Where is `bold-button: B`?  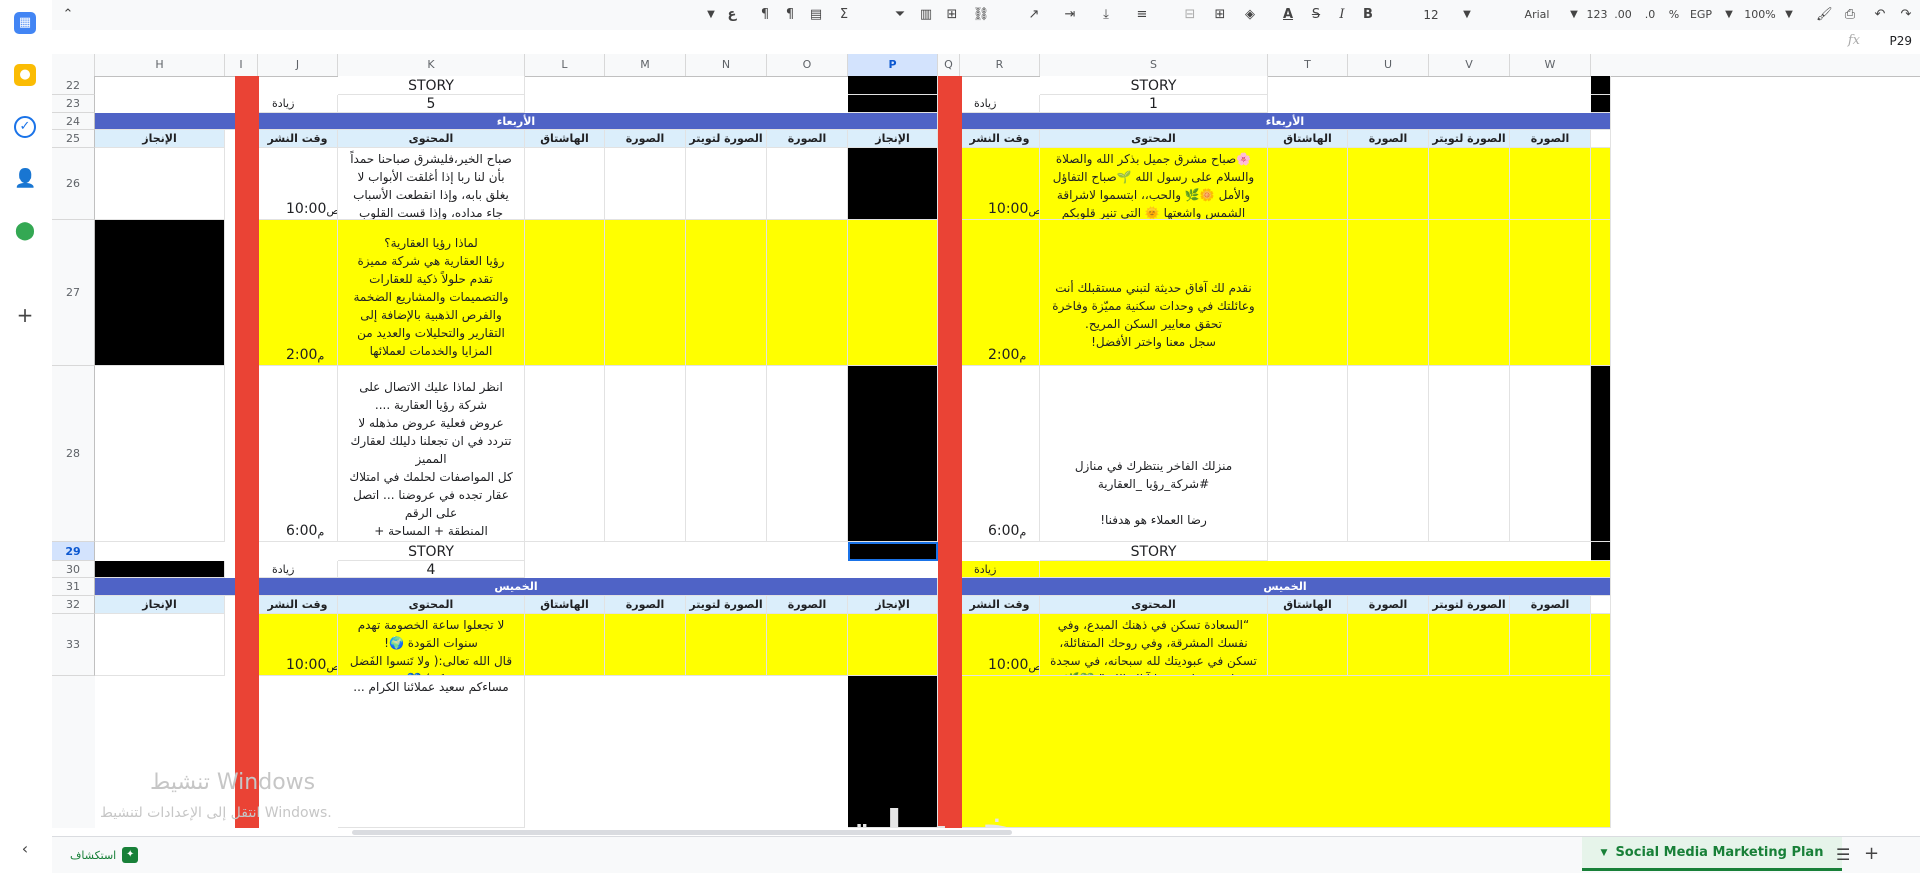
bold-button: B is located at coordinates (1368, 15).